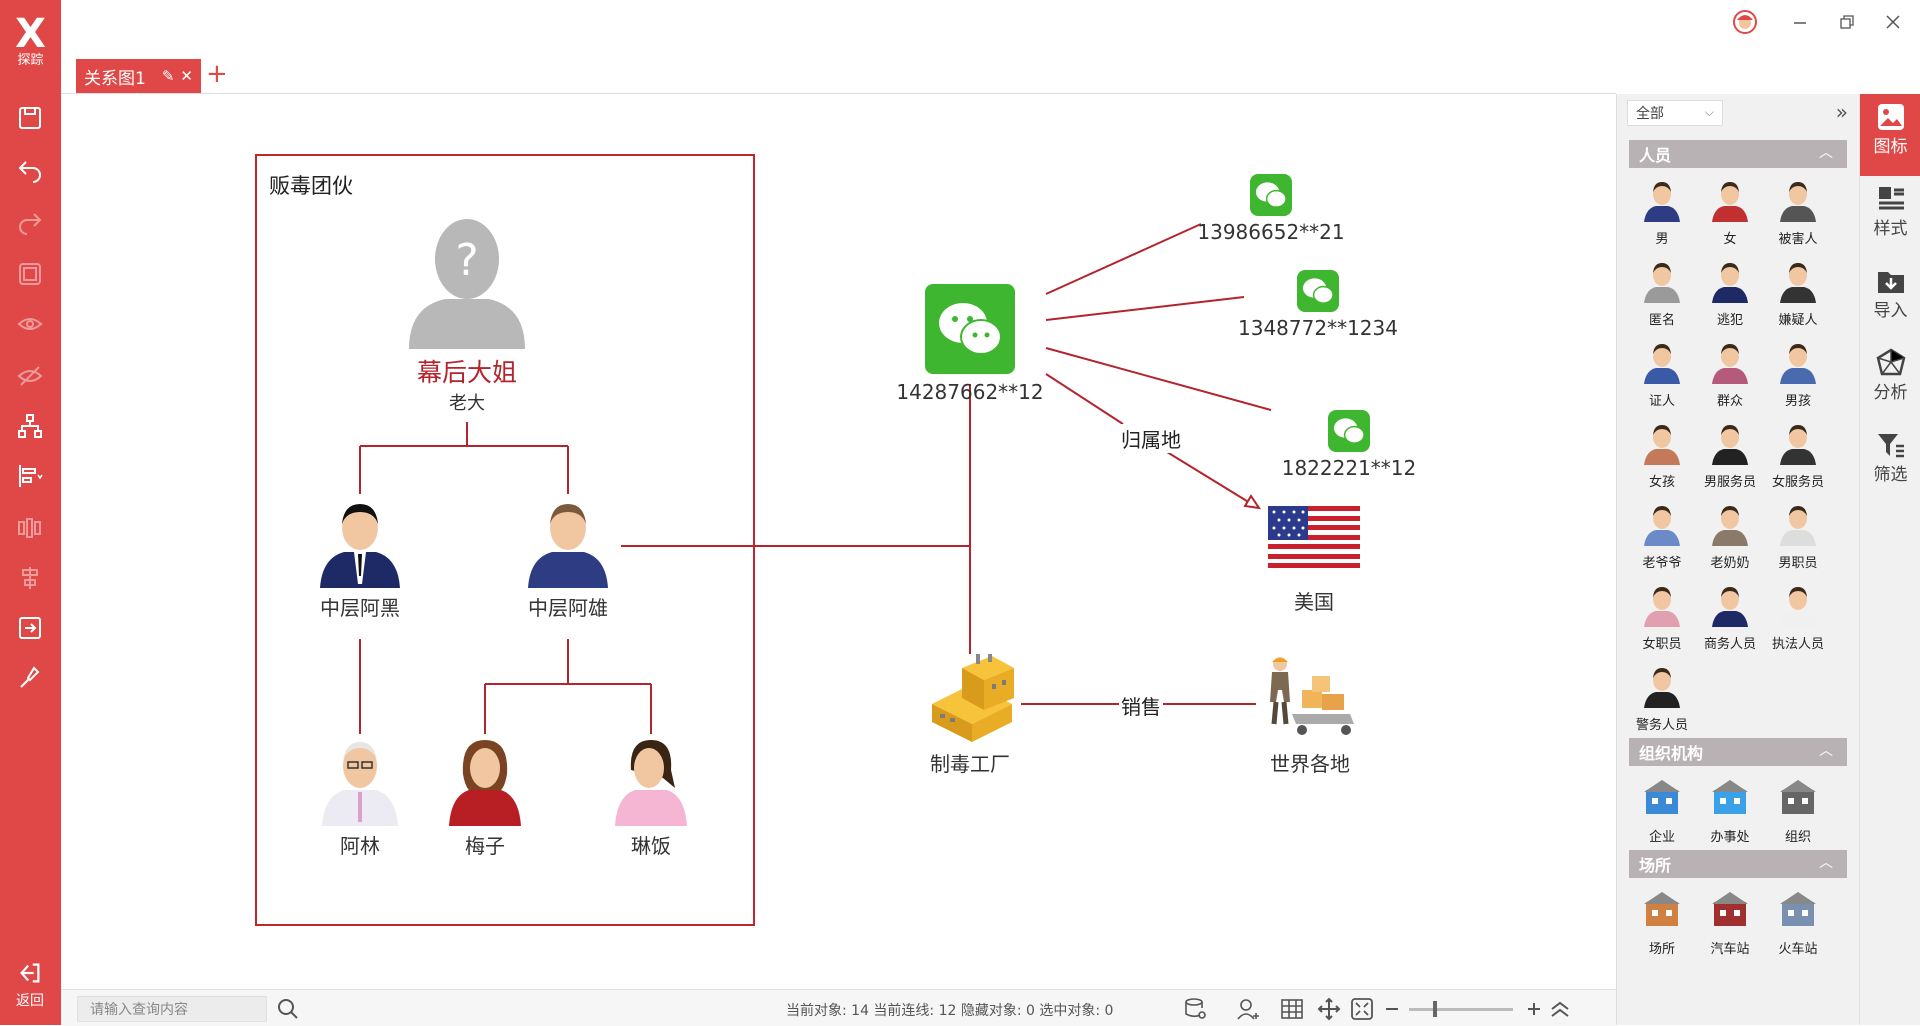 This screenshot has width=1920, height=1026. I want to click on node-wechat-a: 13986652**21, so click(1271, 209).